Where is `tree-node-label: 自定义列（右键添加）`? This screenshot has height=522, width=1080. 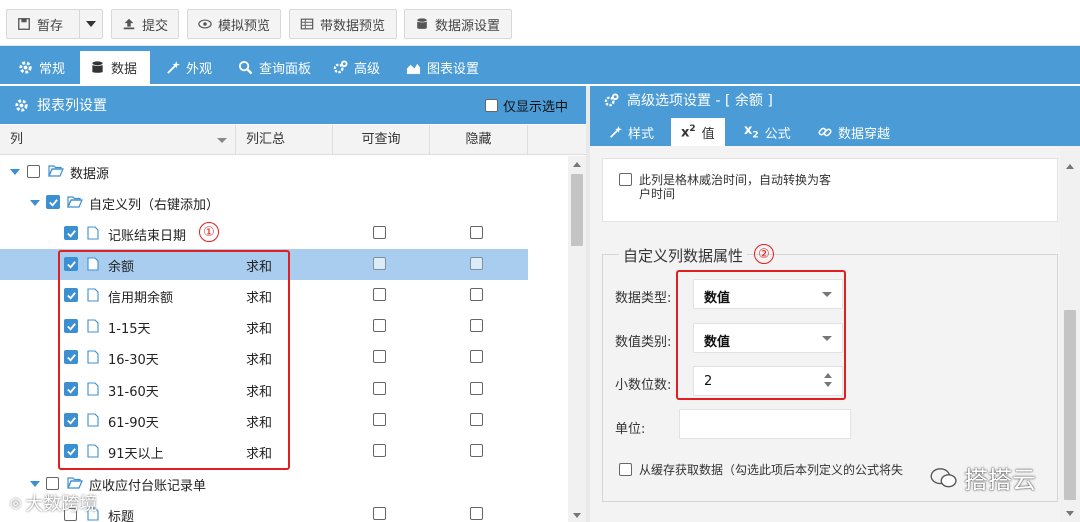 tree-node-label: 自定义列（右键添加） is located at coordinates (154, 205).